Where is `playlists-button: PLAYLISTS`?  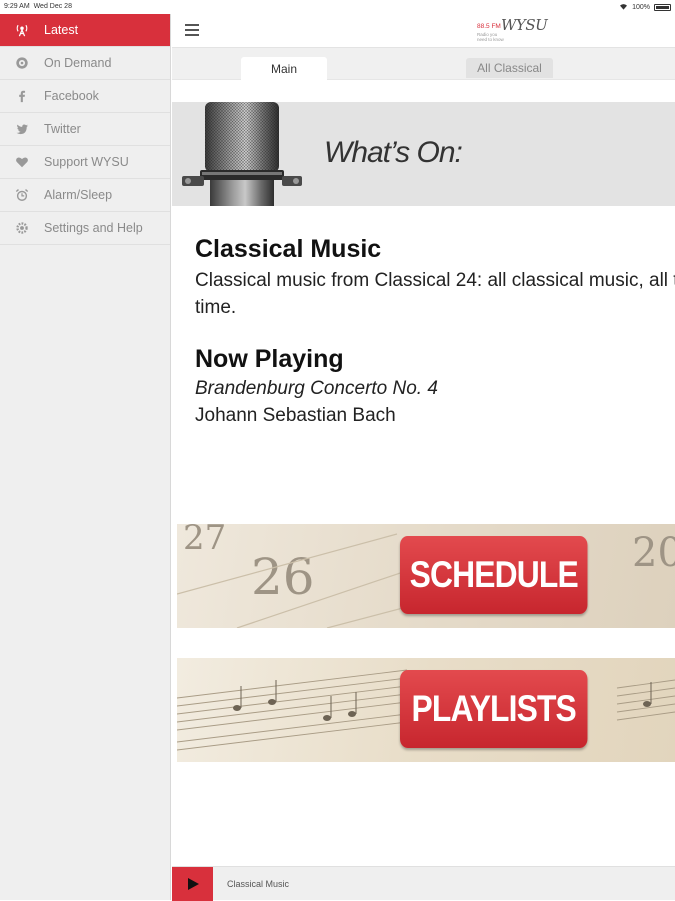 playlists-button: PLAYLISTS is located at coordinates (494, 709).